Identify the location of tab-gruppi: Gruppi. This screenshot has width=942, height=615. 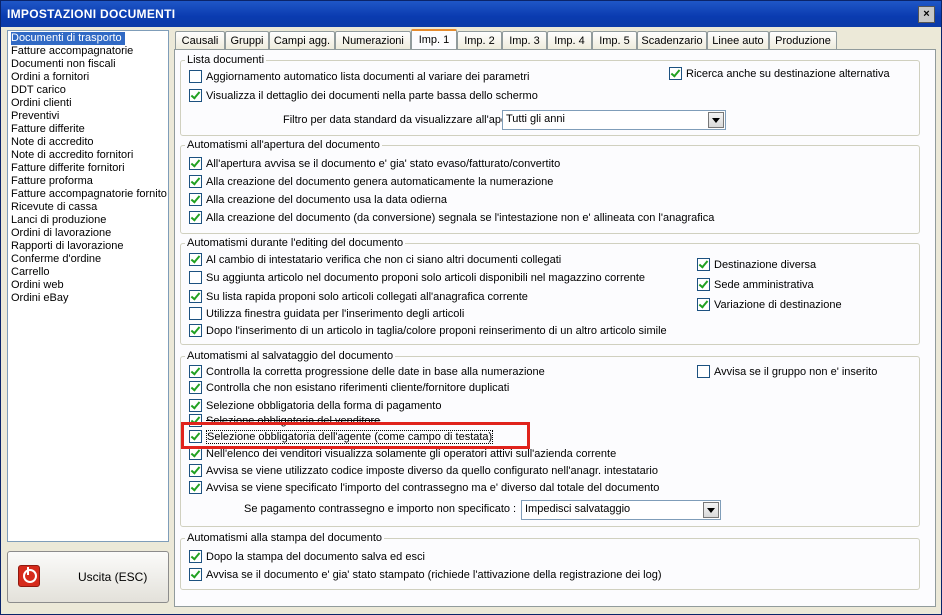
(247, 41).